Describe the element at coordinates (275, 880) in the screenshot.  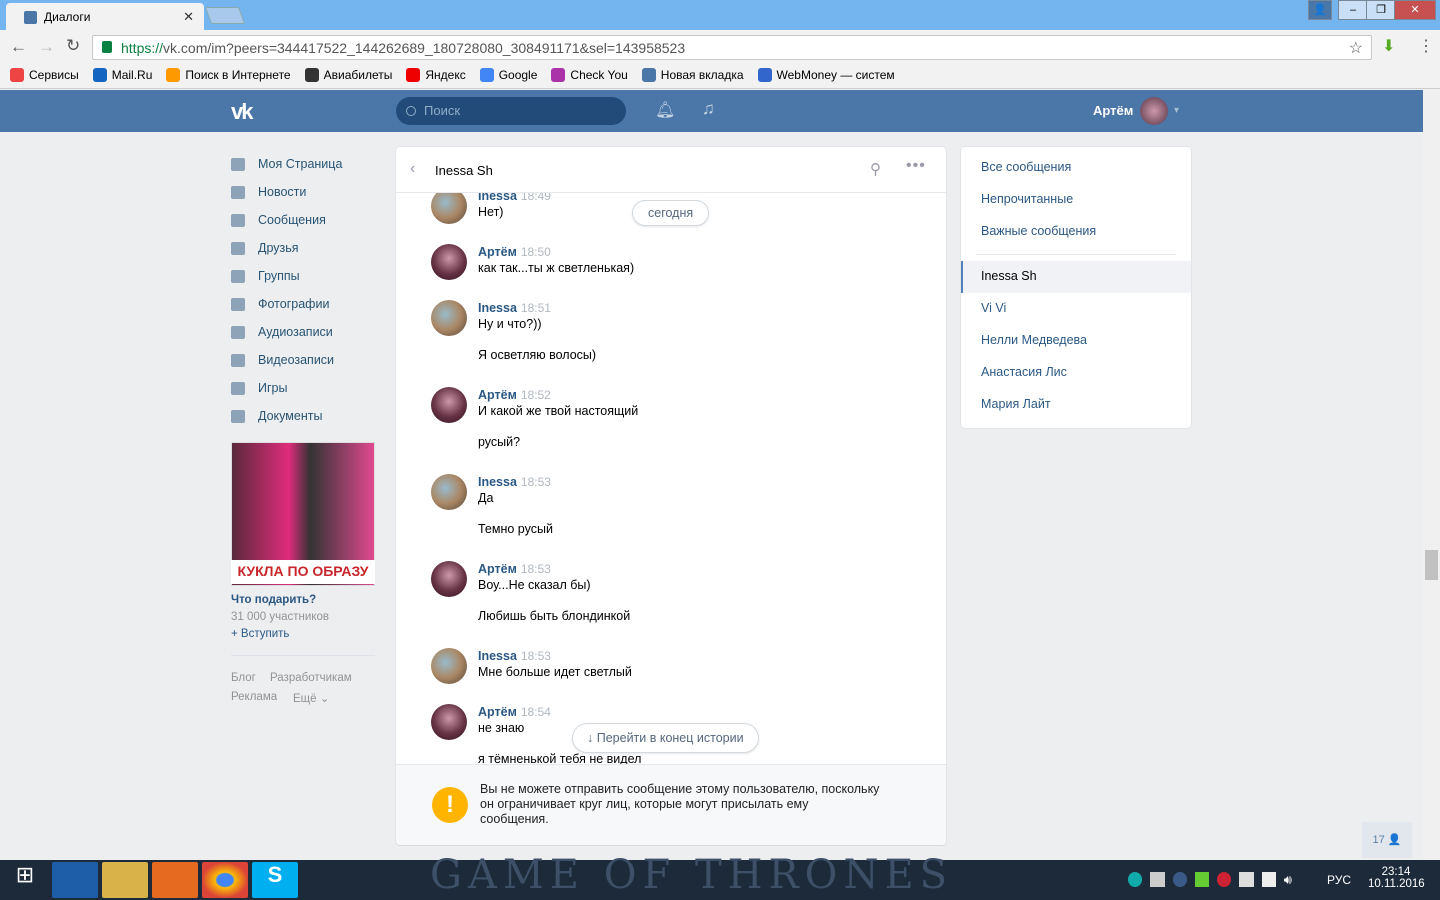
I see `skype-taskbar-icon: S` at that location.